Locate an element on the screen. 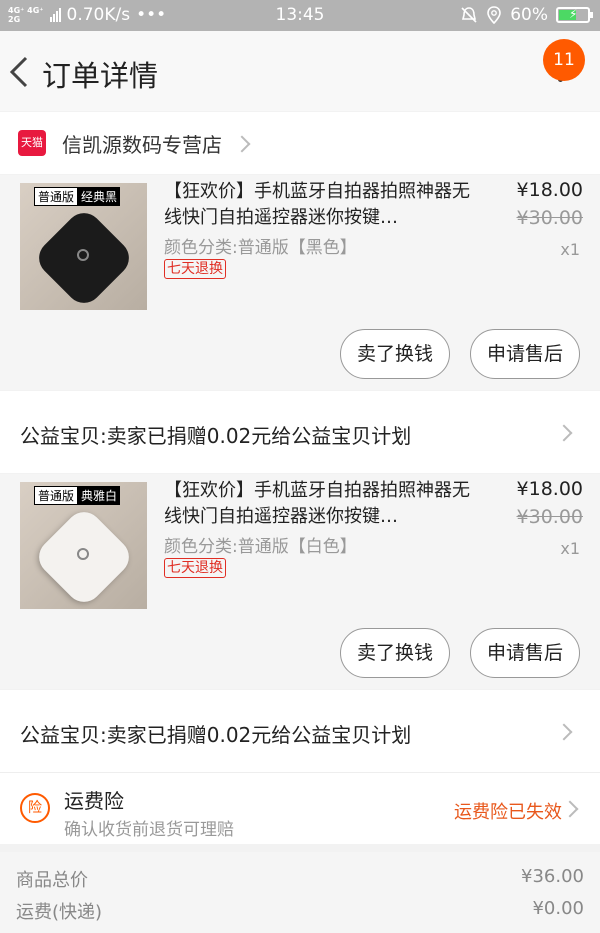 This screenshot has width=600, height=933. status-bar: 4G⁺ 4G⁺ 2G 0.70K/s ••• 13:45 60% ⚡ is located at coordinates (300, 15).